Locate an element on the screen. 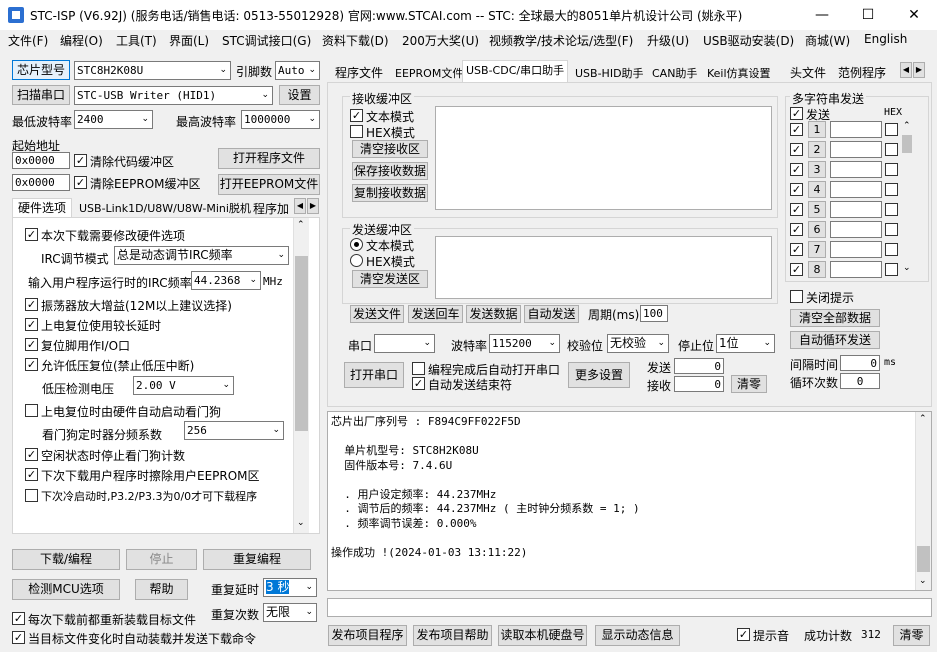 This screenshot has height=652, width=937. option-erase-eeprom-checkbox: ✓ is located at coordinates (31, 474).